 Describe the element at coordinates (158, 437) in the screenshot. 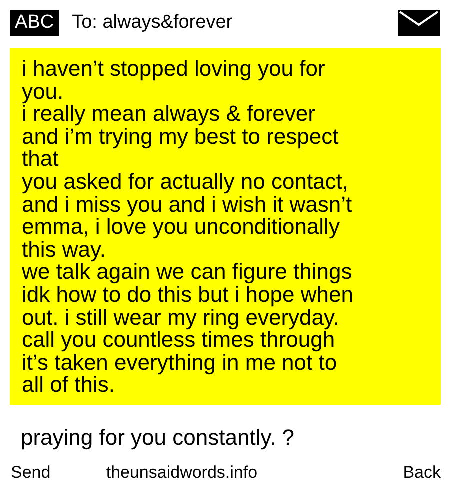

I see `message-text: praying for you constantly. ?` at that location.